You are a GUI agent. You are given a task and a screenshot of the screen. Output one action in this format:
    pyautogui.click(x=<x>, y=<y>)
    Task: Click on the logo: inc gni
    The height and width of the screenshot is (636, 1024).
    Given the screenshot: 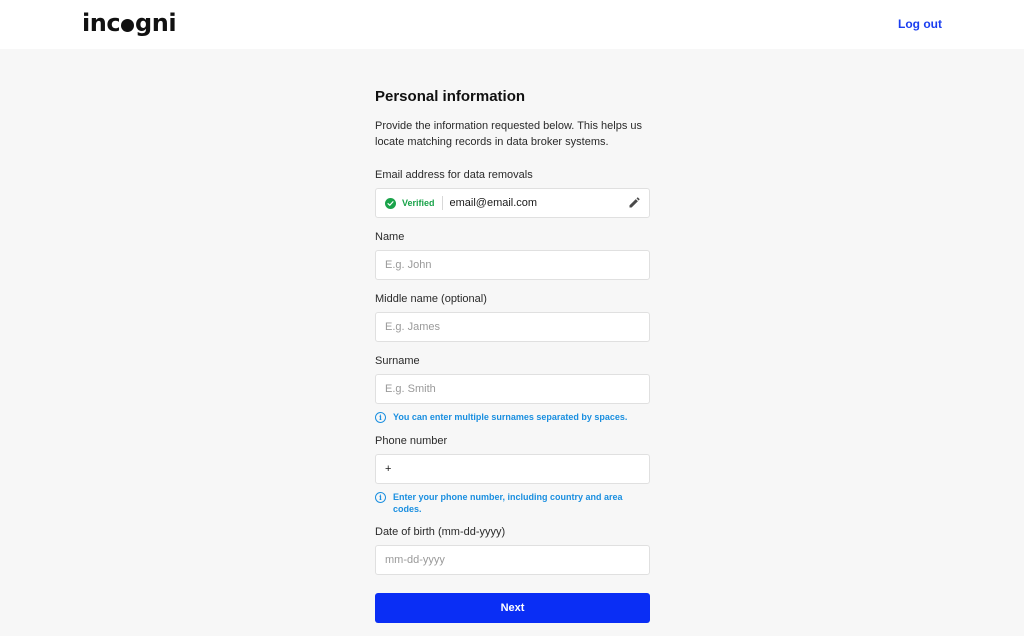 What is the action you would take?
    pyautogui.click(x=129, y=23)
    